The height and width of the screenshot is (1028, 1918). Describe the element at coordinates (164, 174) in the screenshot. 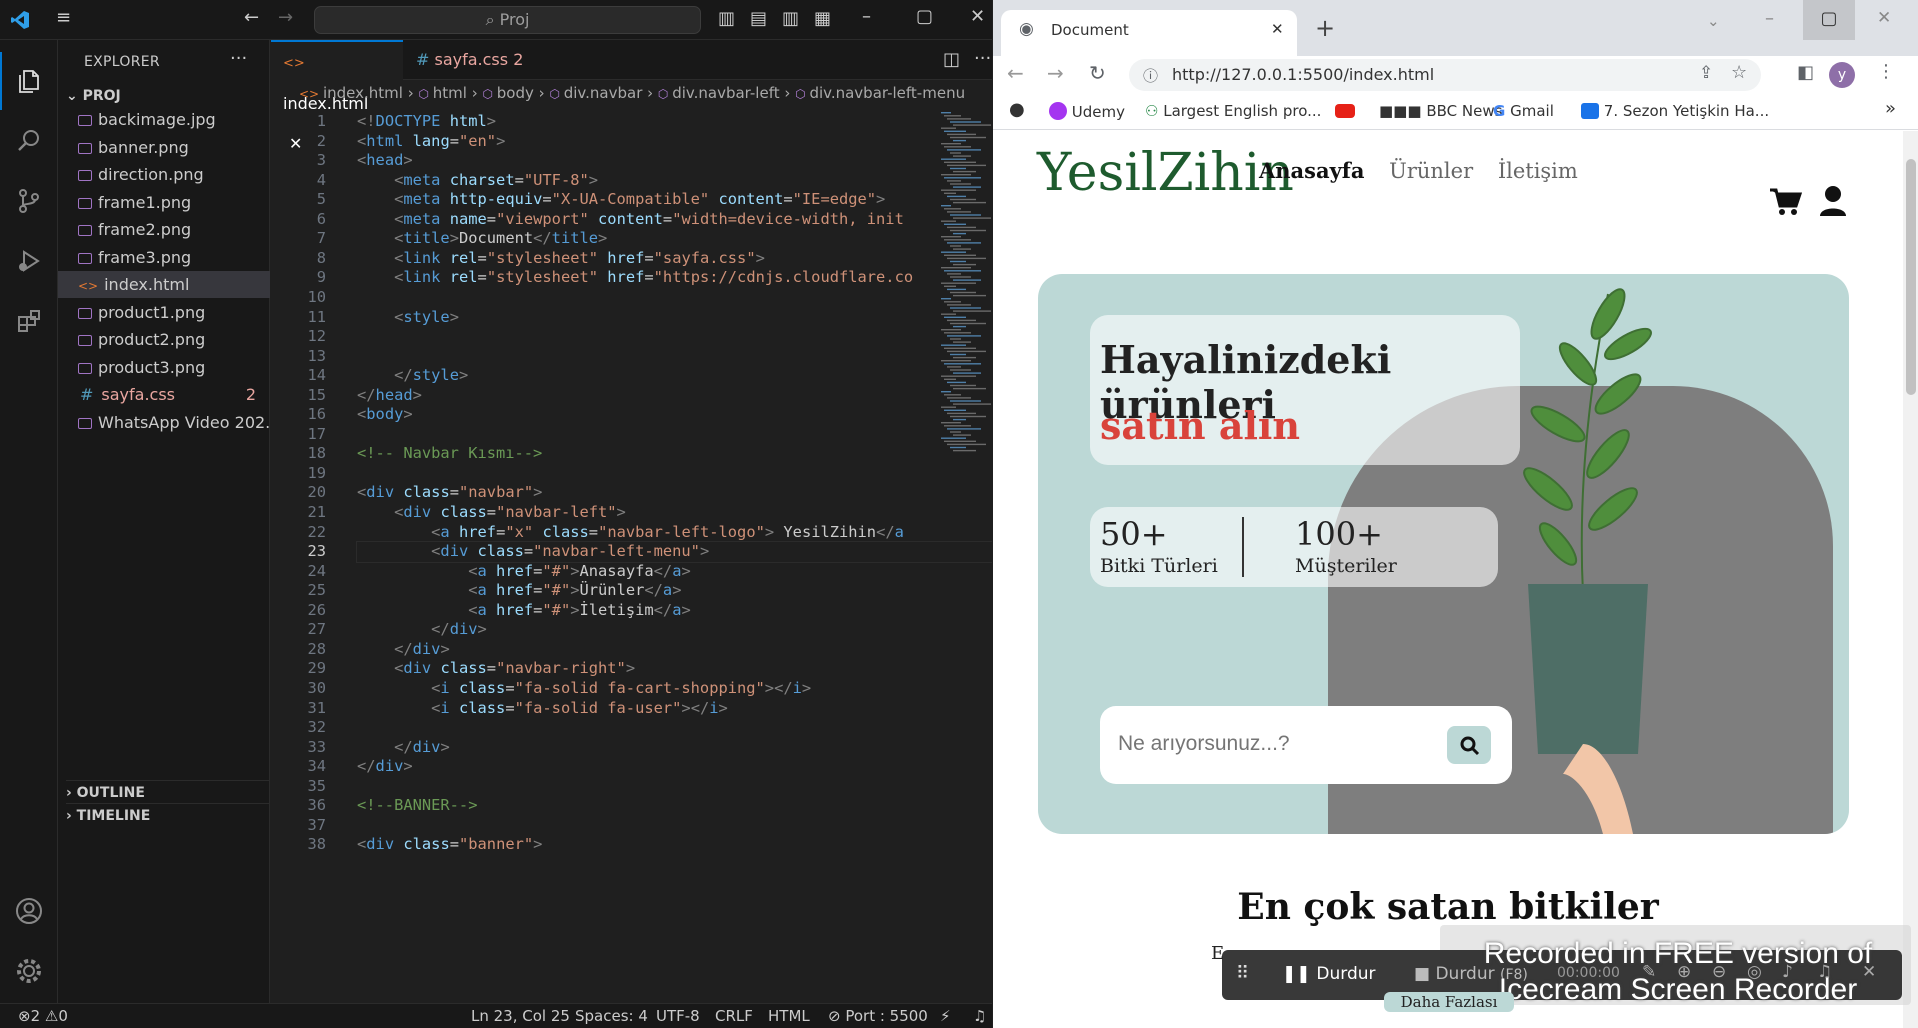

I see `file-item: direction.png` at that location.